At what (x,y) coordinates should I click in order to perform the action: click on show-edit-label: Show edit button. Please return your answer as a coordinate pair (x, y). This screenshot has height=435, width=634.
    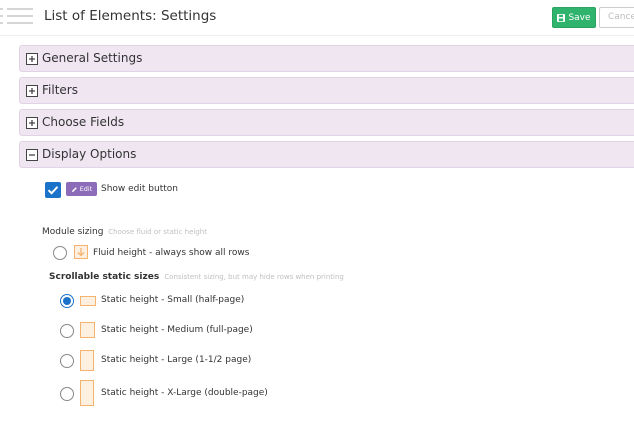
    Looking at the image, I should click on (139, 189).